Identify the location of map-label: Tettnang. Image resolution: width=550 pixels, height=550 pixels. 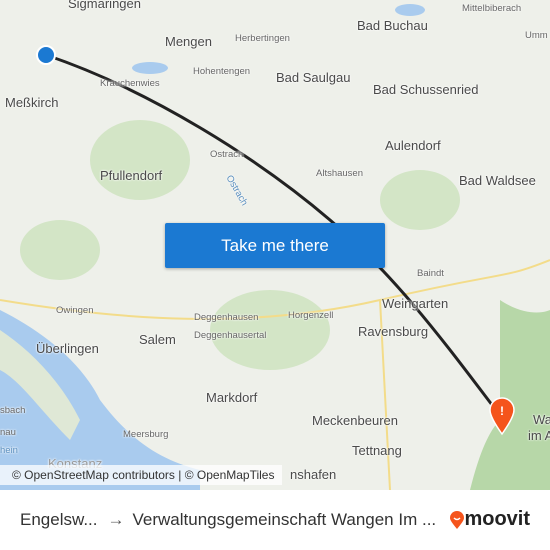
(377, 450).